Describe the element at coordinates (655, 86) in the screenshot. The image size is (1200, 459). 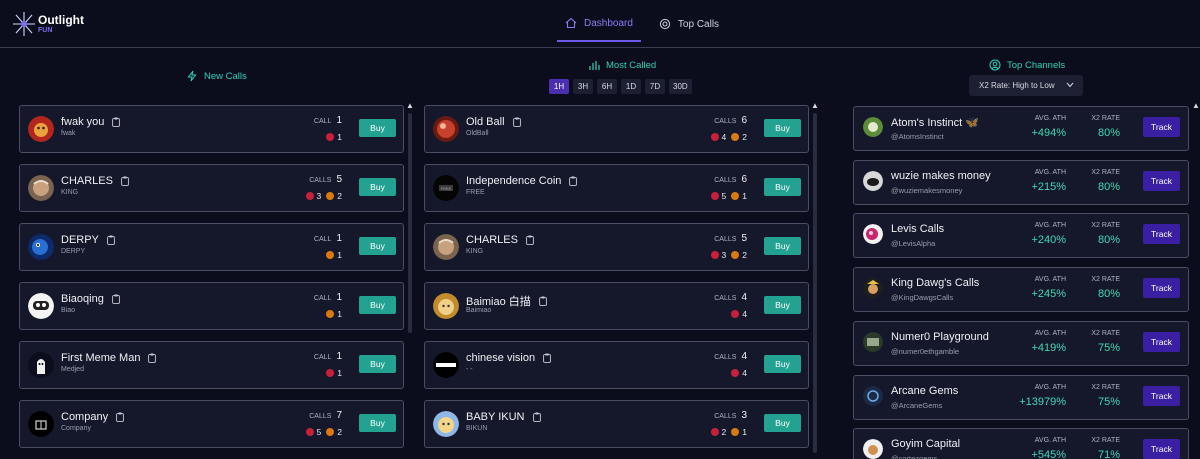
I see `timeframe-7d: 7D` at that location.